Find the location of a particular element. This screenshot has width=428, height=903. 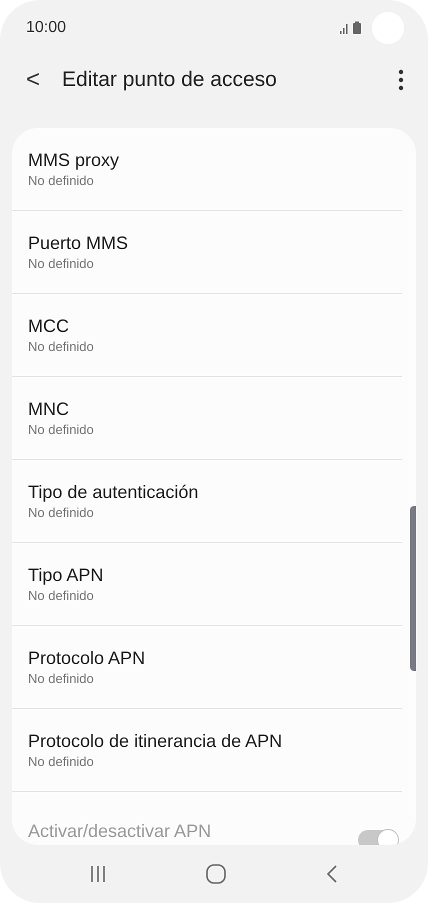

setting-title: Protocolo de itinerancia de APN is located at coordinates (156, 741).